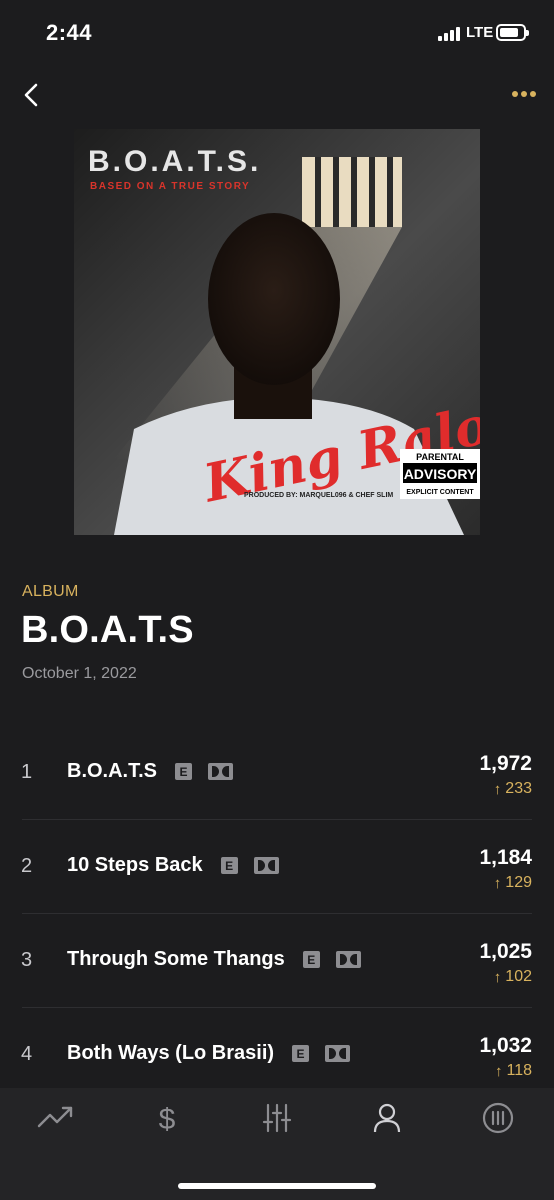 The height and width of the screenshot is (1200, 554). I want to click on track-change-value: 233, so click(518, 788).